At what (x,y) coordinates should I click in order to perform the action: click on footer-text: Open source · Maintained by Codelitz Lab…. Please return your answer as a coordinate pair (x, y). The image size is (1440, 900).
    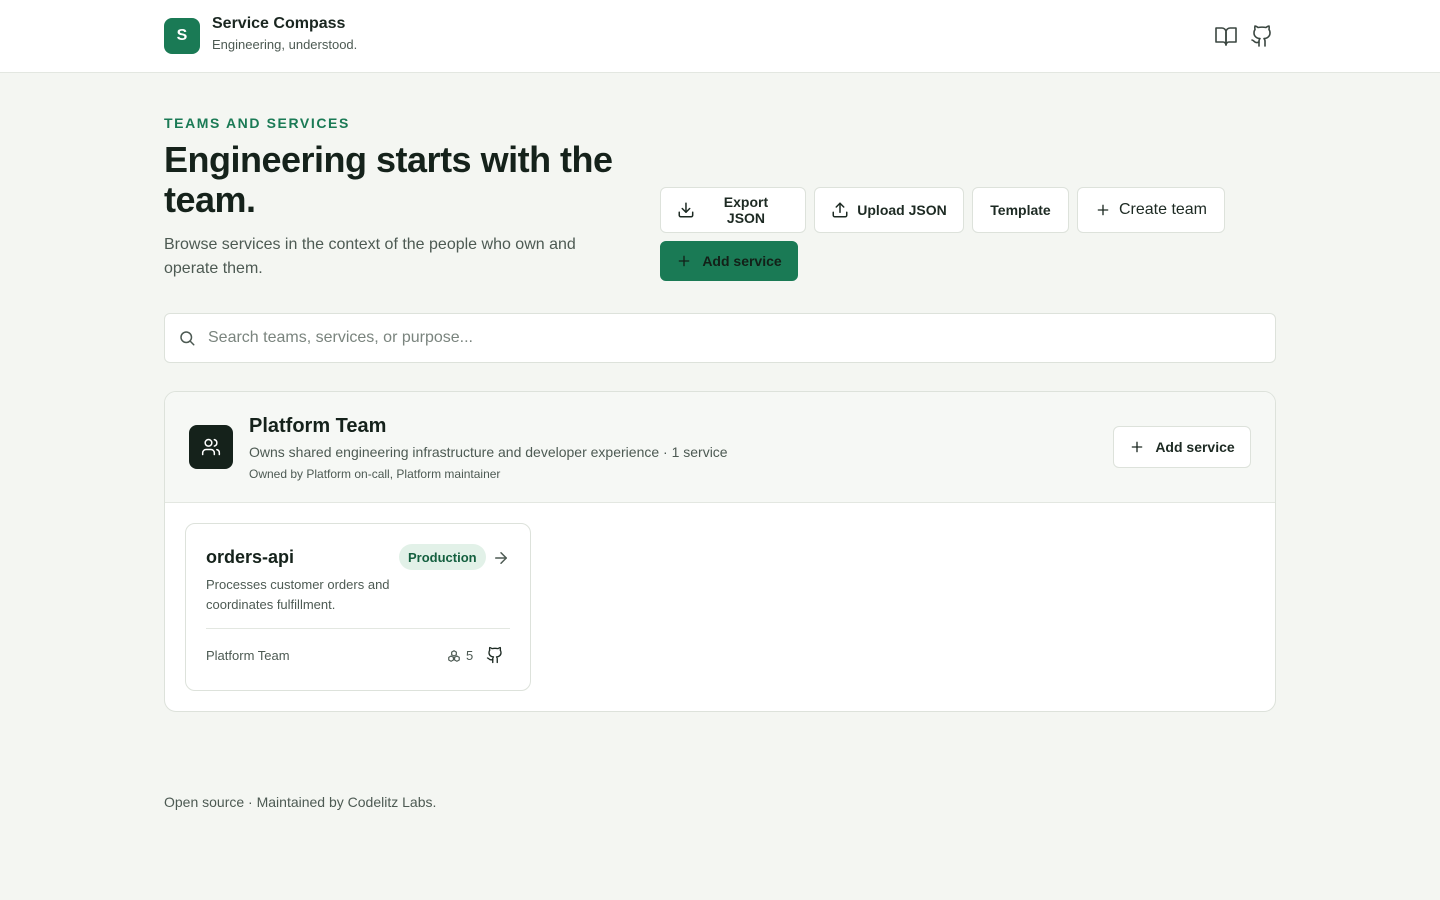
    Looking at the image, I should click on (300, 802).